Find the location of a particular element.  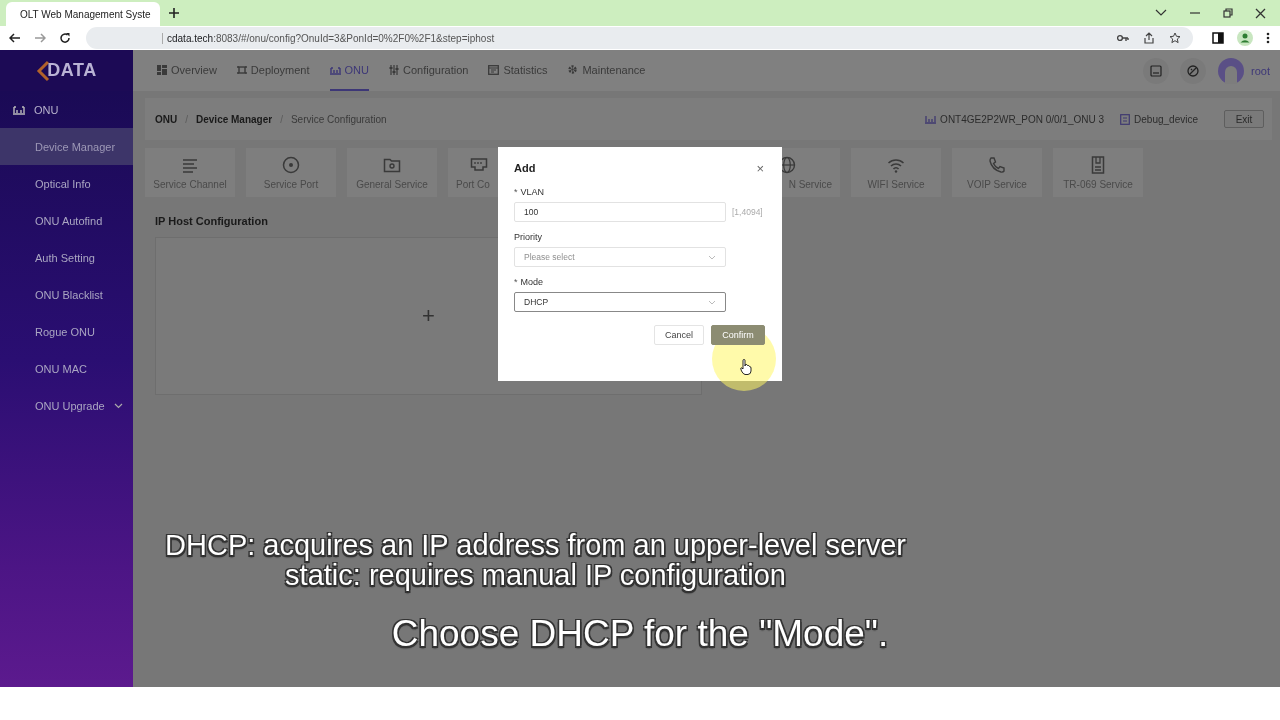

nav-tab: Deployment is located at coordinates (273, 70).